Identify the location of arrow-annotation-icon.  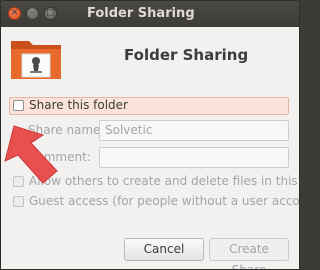
(31, 154).